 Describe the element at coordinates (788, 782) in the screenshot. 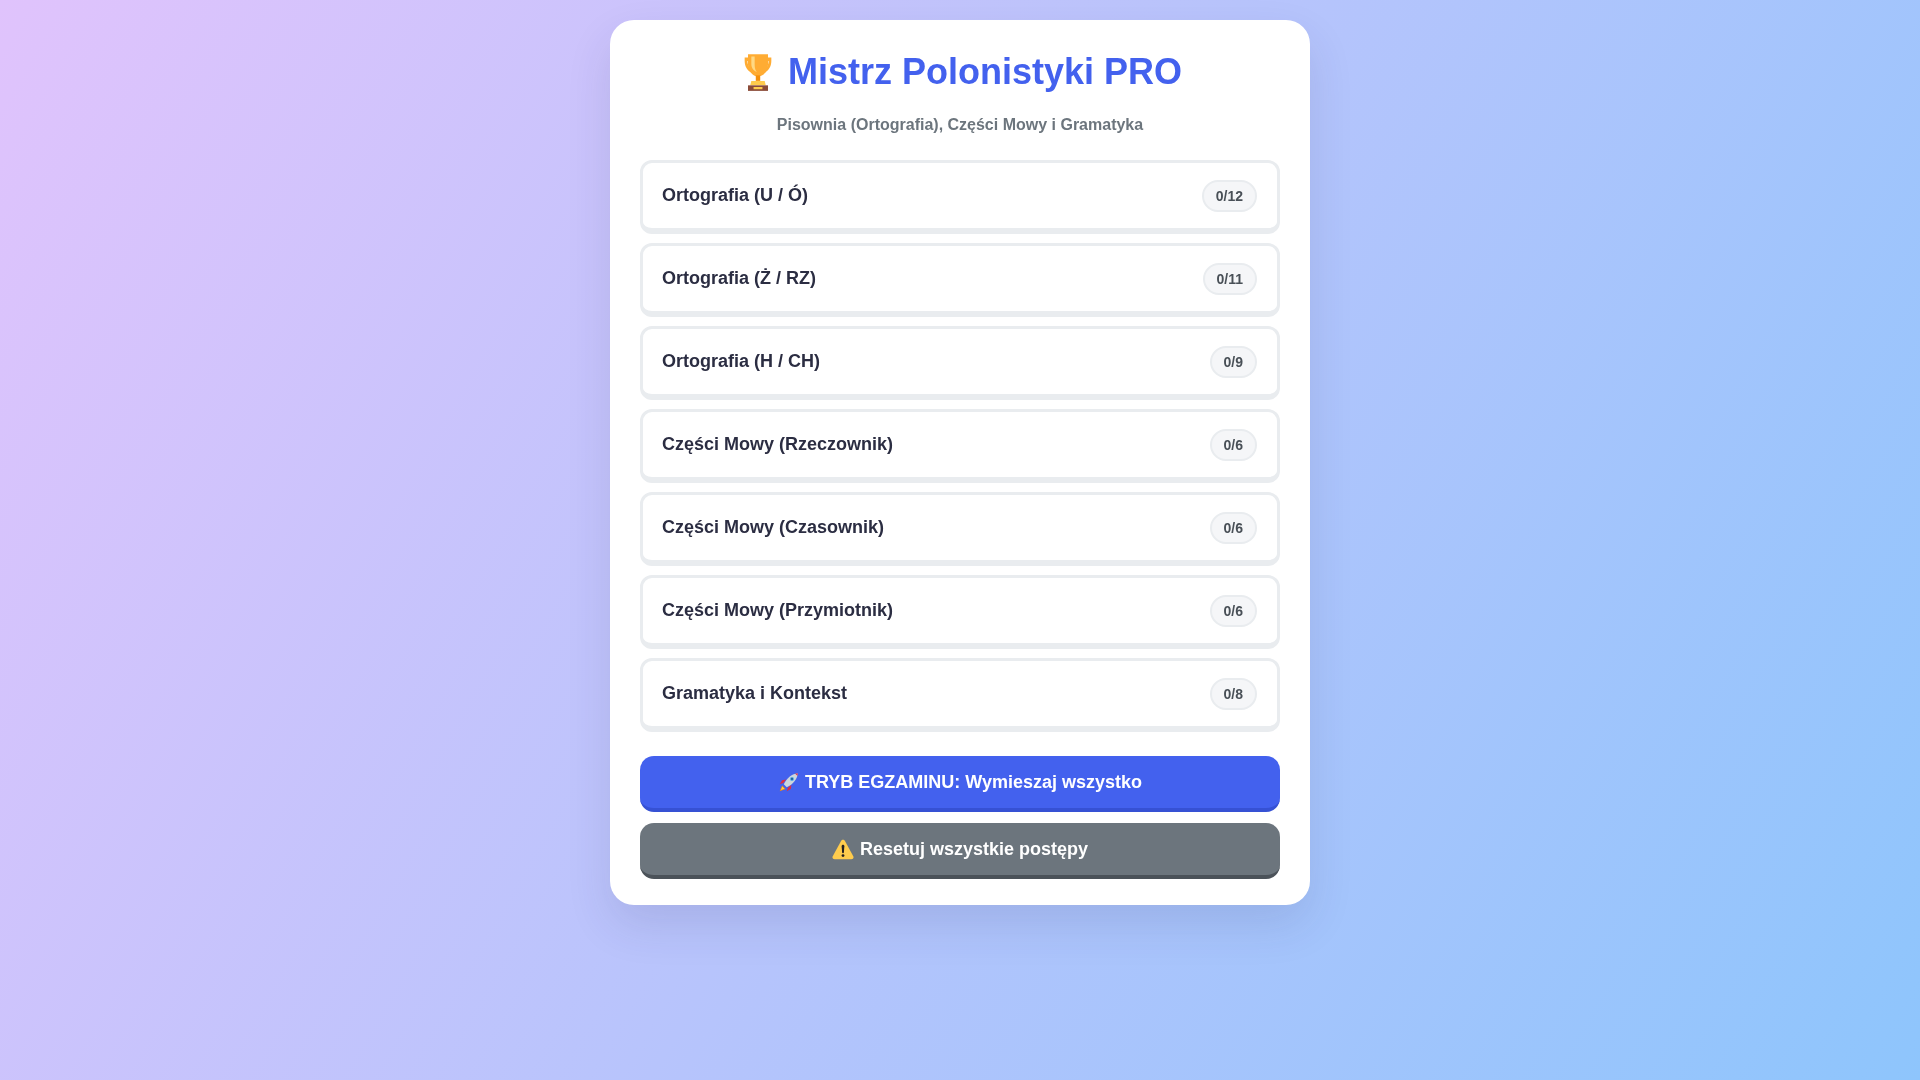

I see `rocket-icon` at that location.